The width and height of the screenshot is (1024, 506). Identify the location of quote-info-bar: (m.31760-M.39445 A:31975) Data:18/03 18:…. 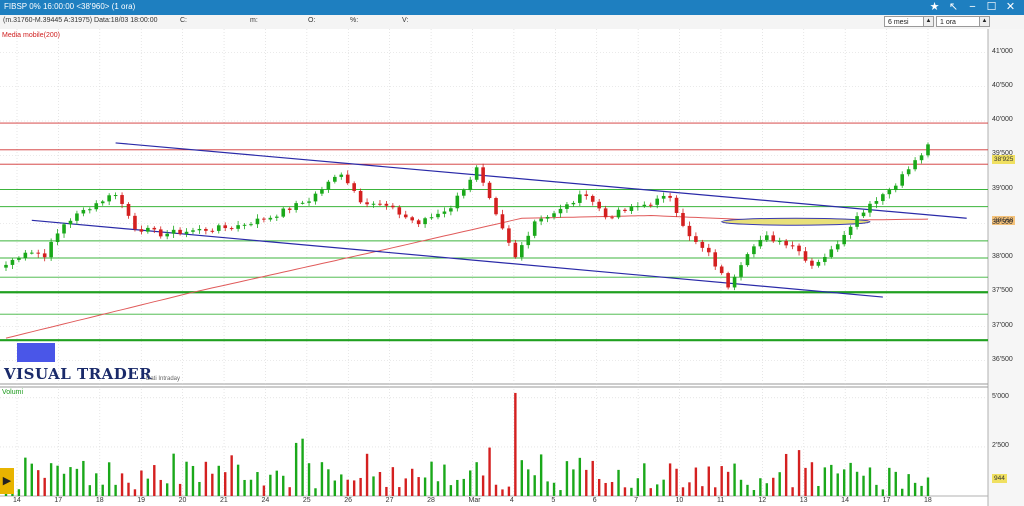
(512, 22).